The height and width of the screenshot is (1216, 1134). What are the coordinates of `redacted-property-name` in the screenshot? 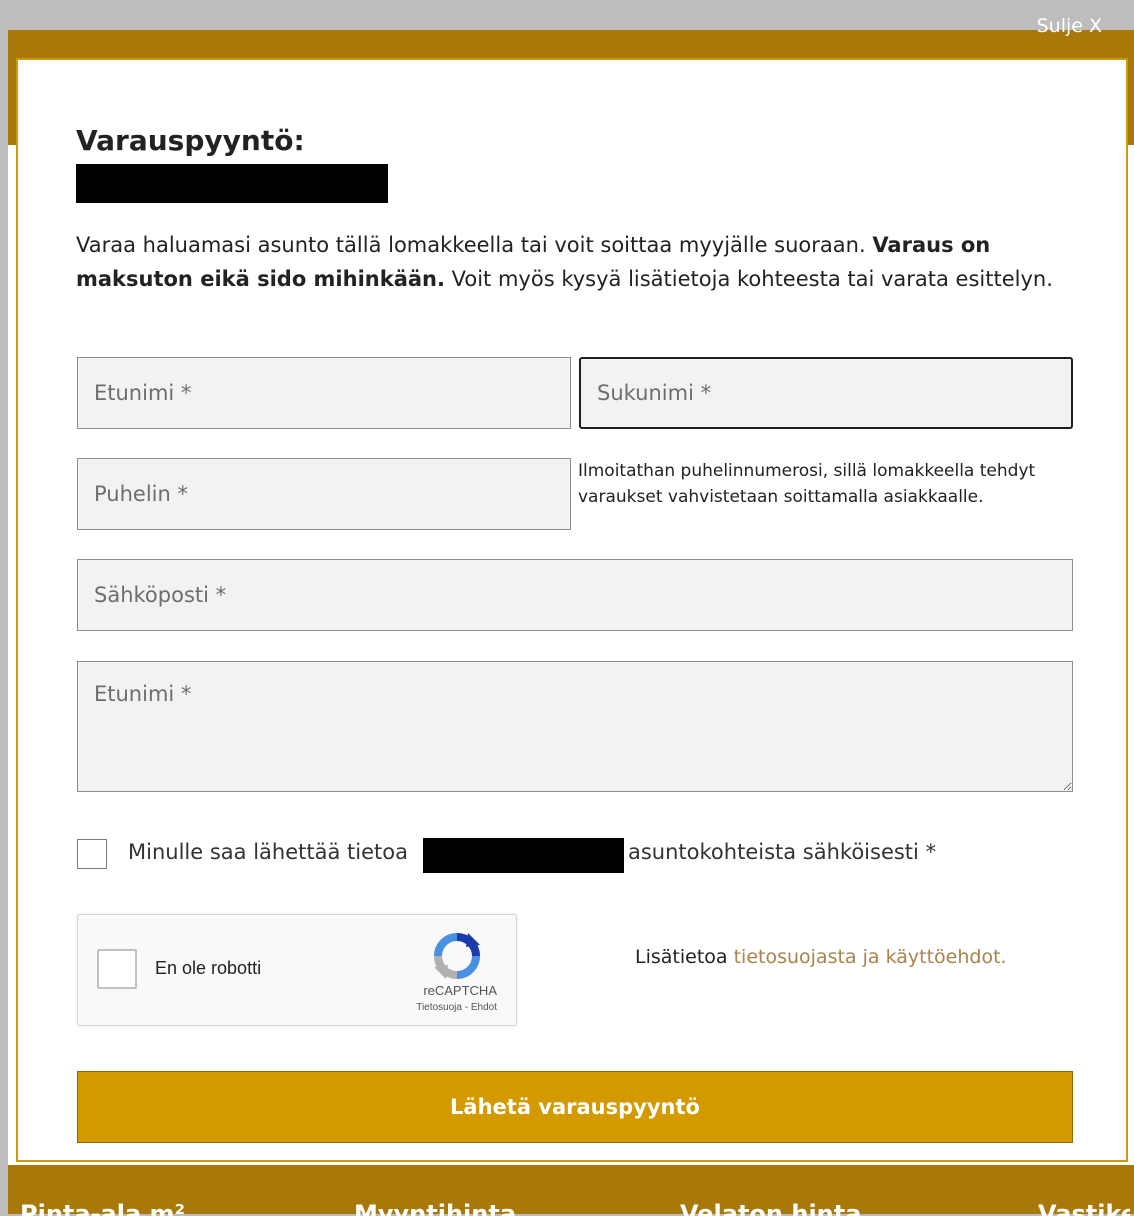 It's located at (232, 183).